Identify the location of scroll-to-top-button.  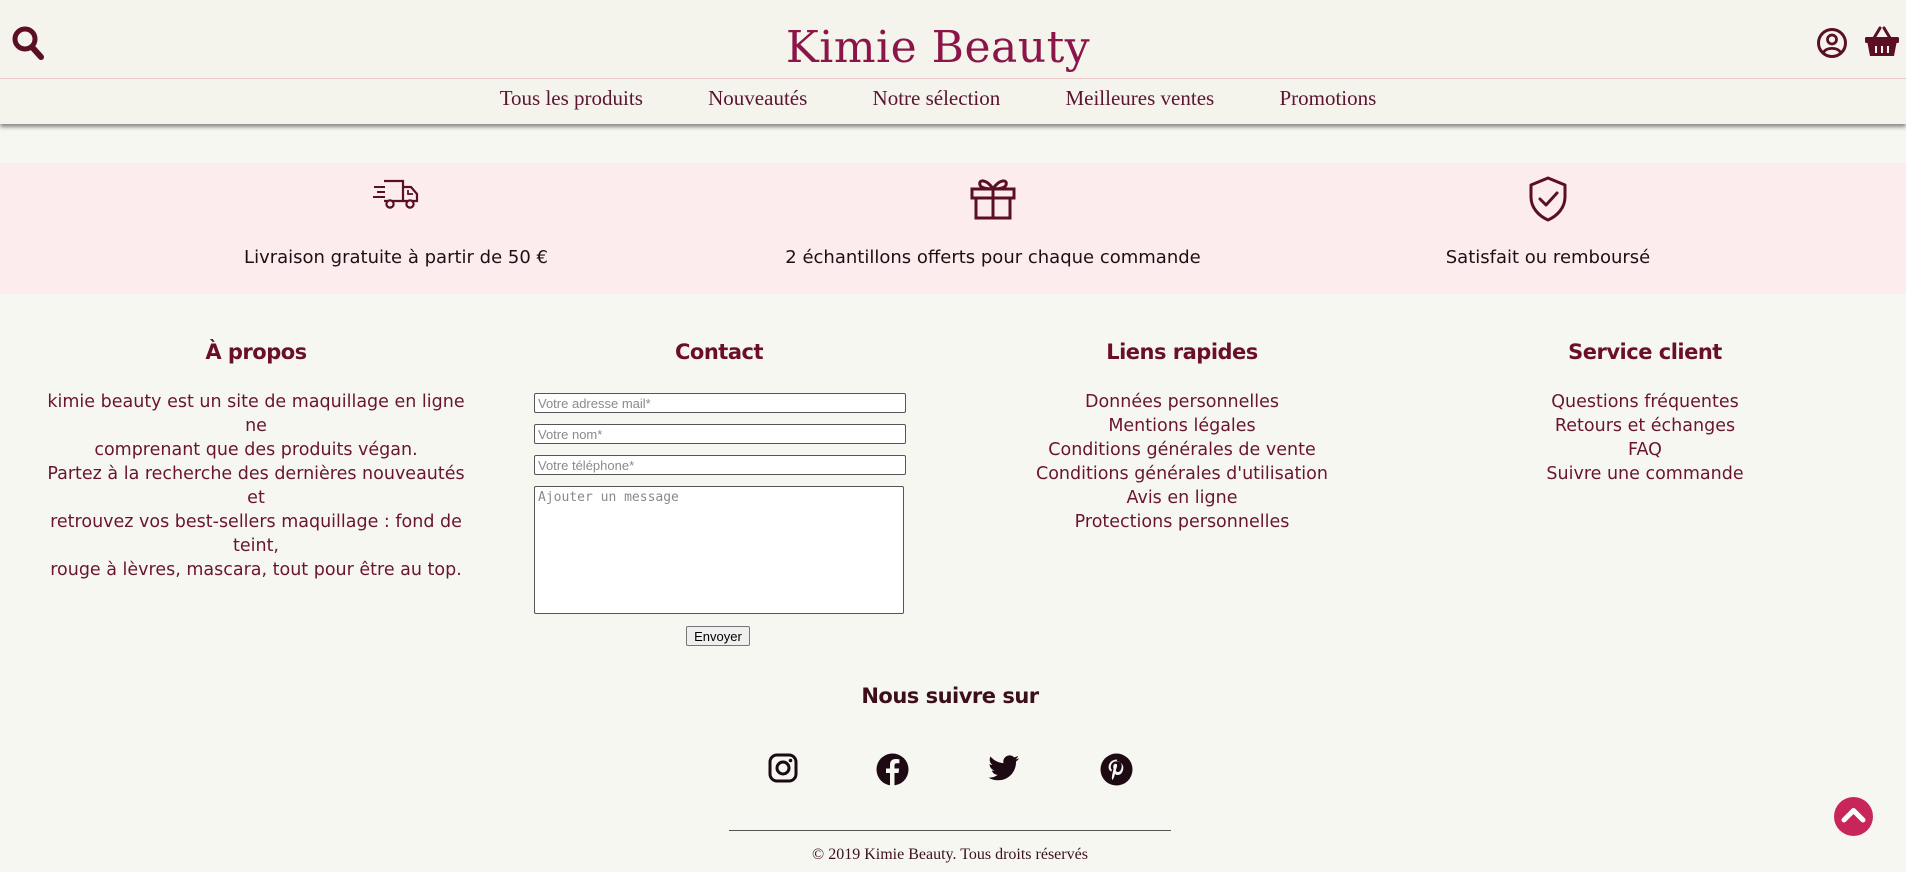
(1853, 816).